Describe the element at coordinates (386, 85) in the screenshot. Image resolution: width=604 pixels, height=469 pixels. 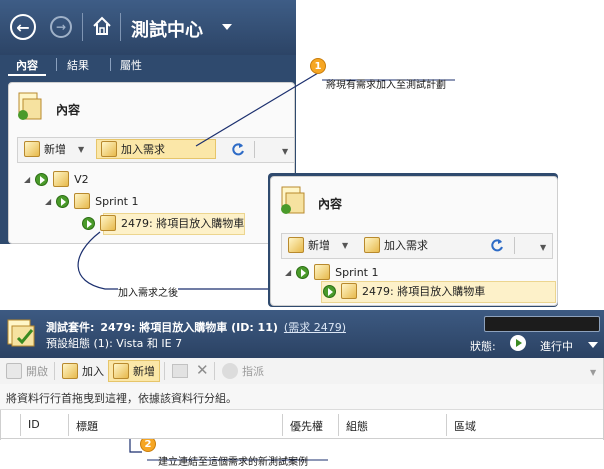
I see `callout-text-1: 將現有需求加入至測試計劃` at that location.